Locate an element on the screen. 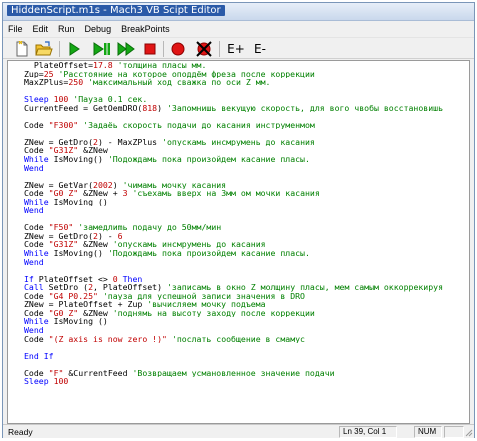 Image resolution: width=477 pixels, height=441 pixels. open-button is located at coordinates (44, 49).